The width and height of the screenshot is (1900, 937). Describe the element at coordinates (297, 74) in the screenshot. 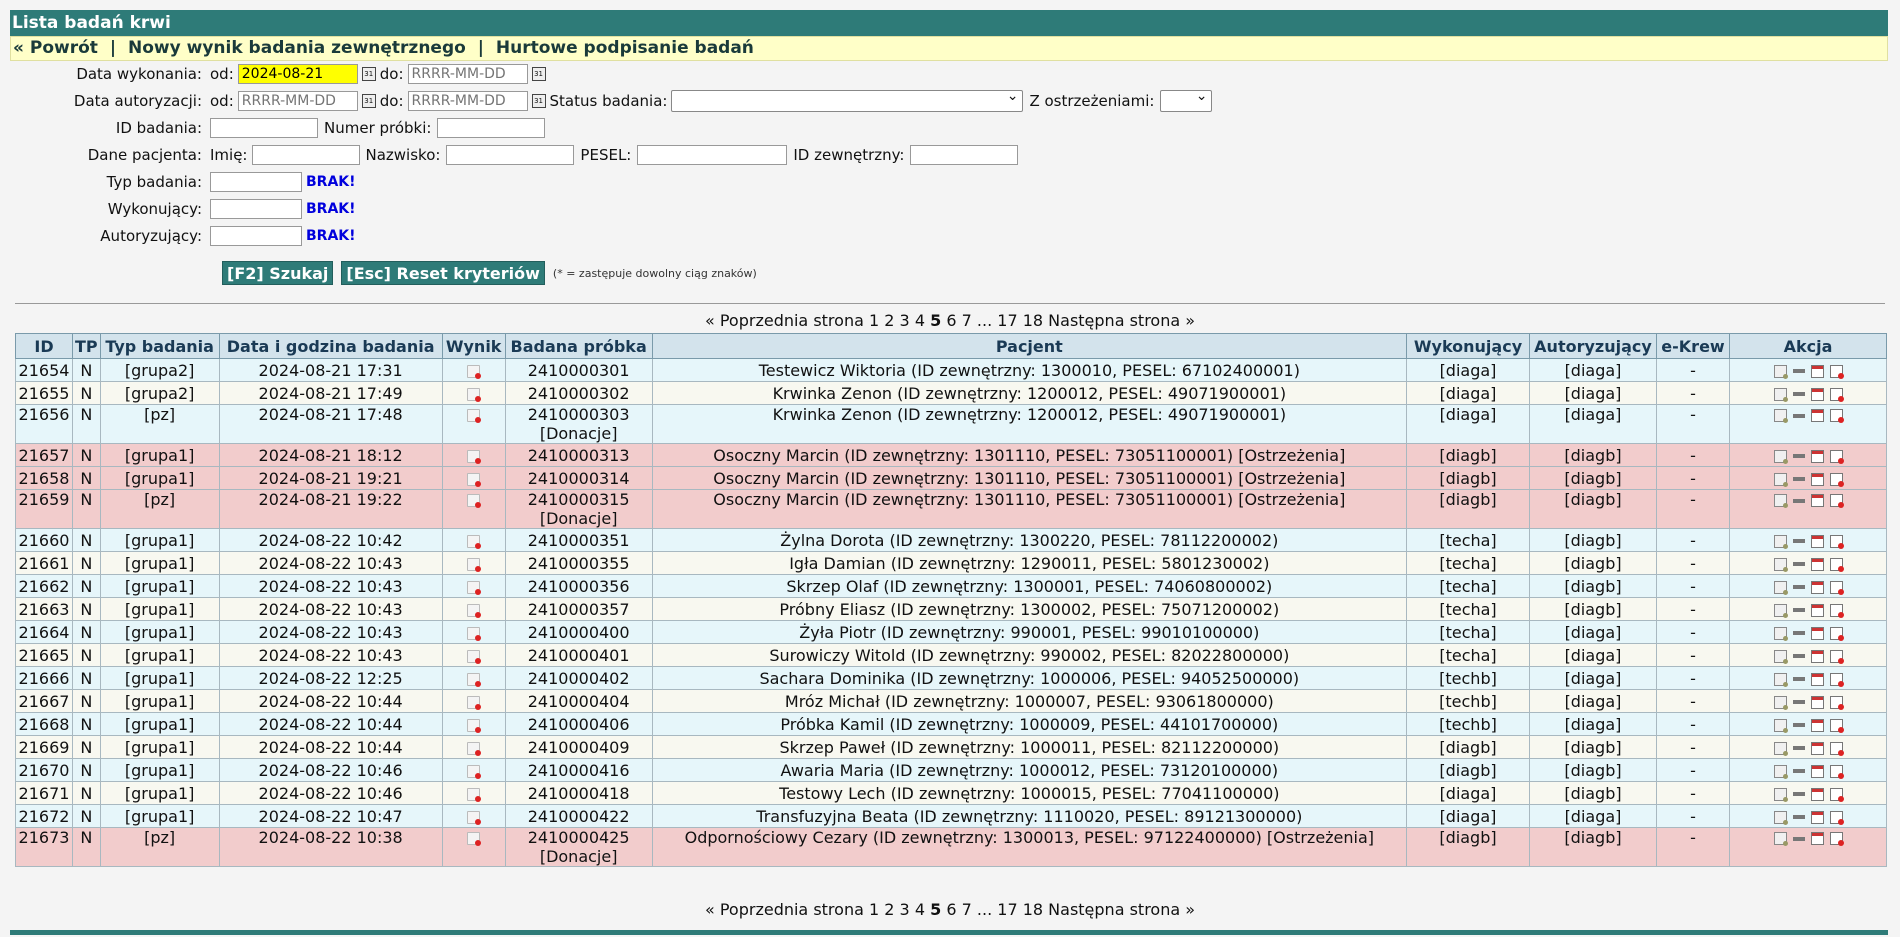

I see `date-exec-from-input` at that location.